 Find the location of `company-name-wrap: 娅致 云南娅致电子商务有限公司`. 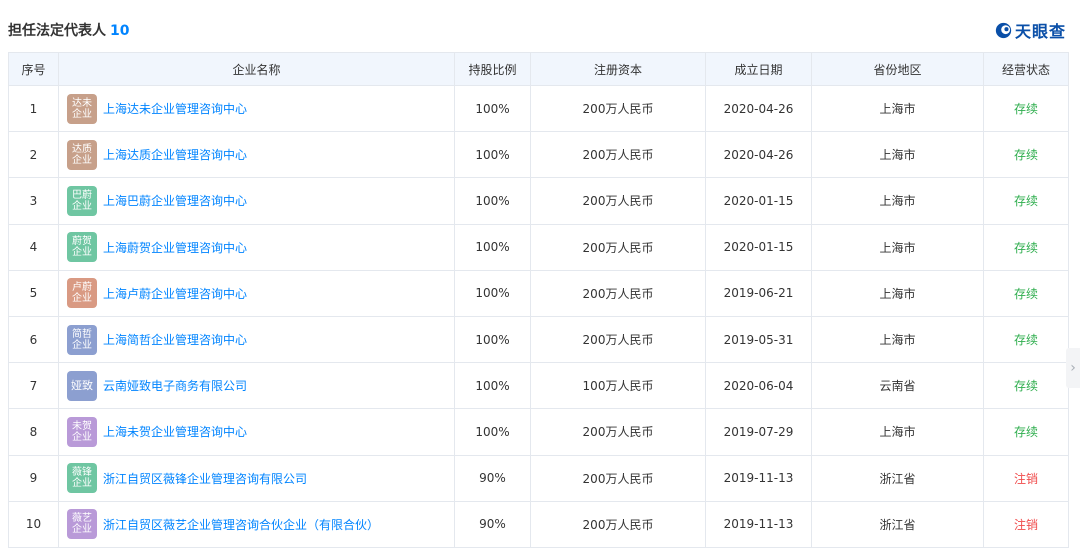

company-name-wrap: 娅致 云南娅致电子商务有限公司 is located at coordinates (260, 385).